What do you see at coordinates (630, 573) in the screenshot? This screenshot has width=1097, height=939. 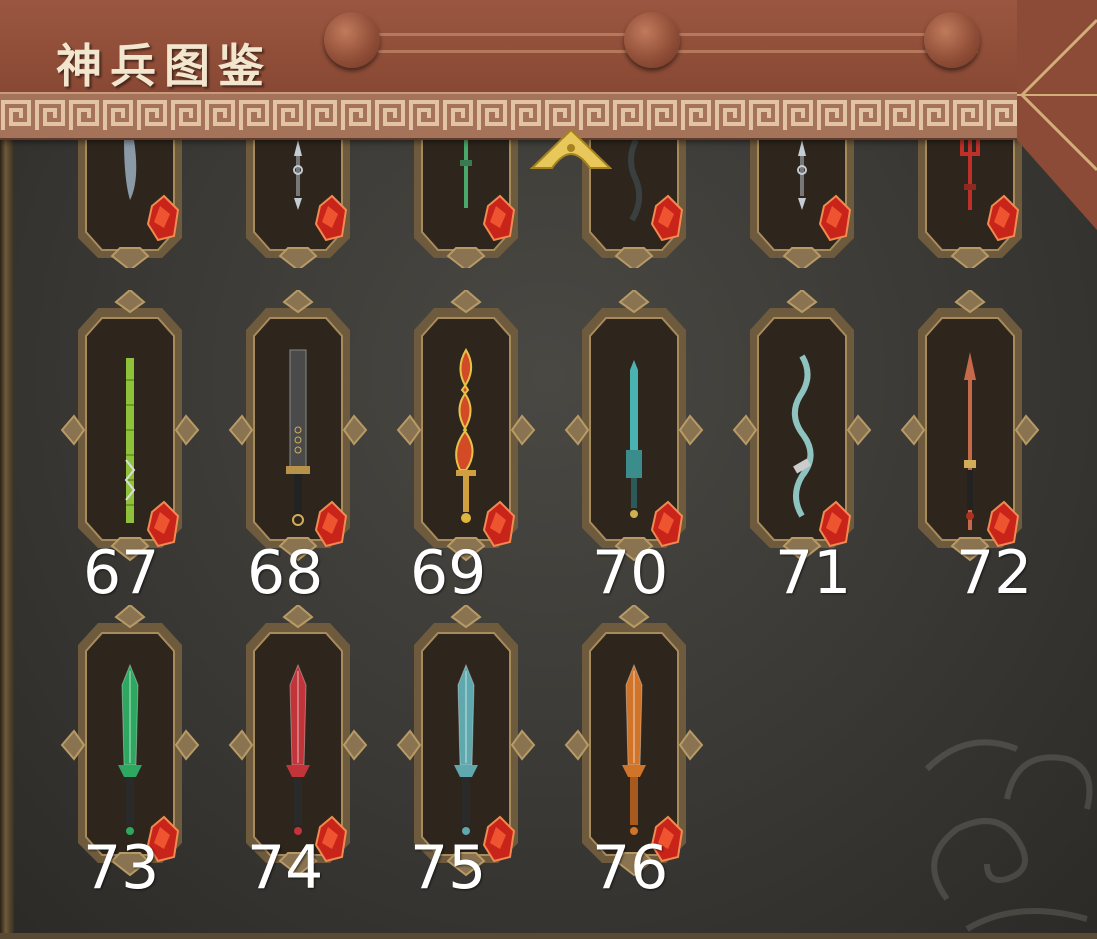 I see `weapon-number-label: 70` at bounding box center [630, 573].